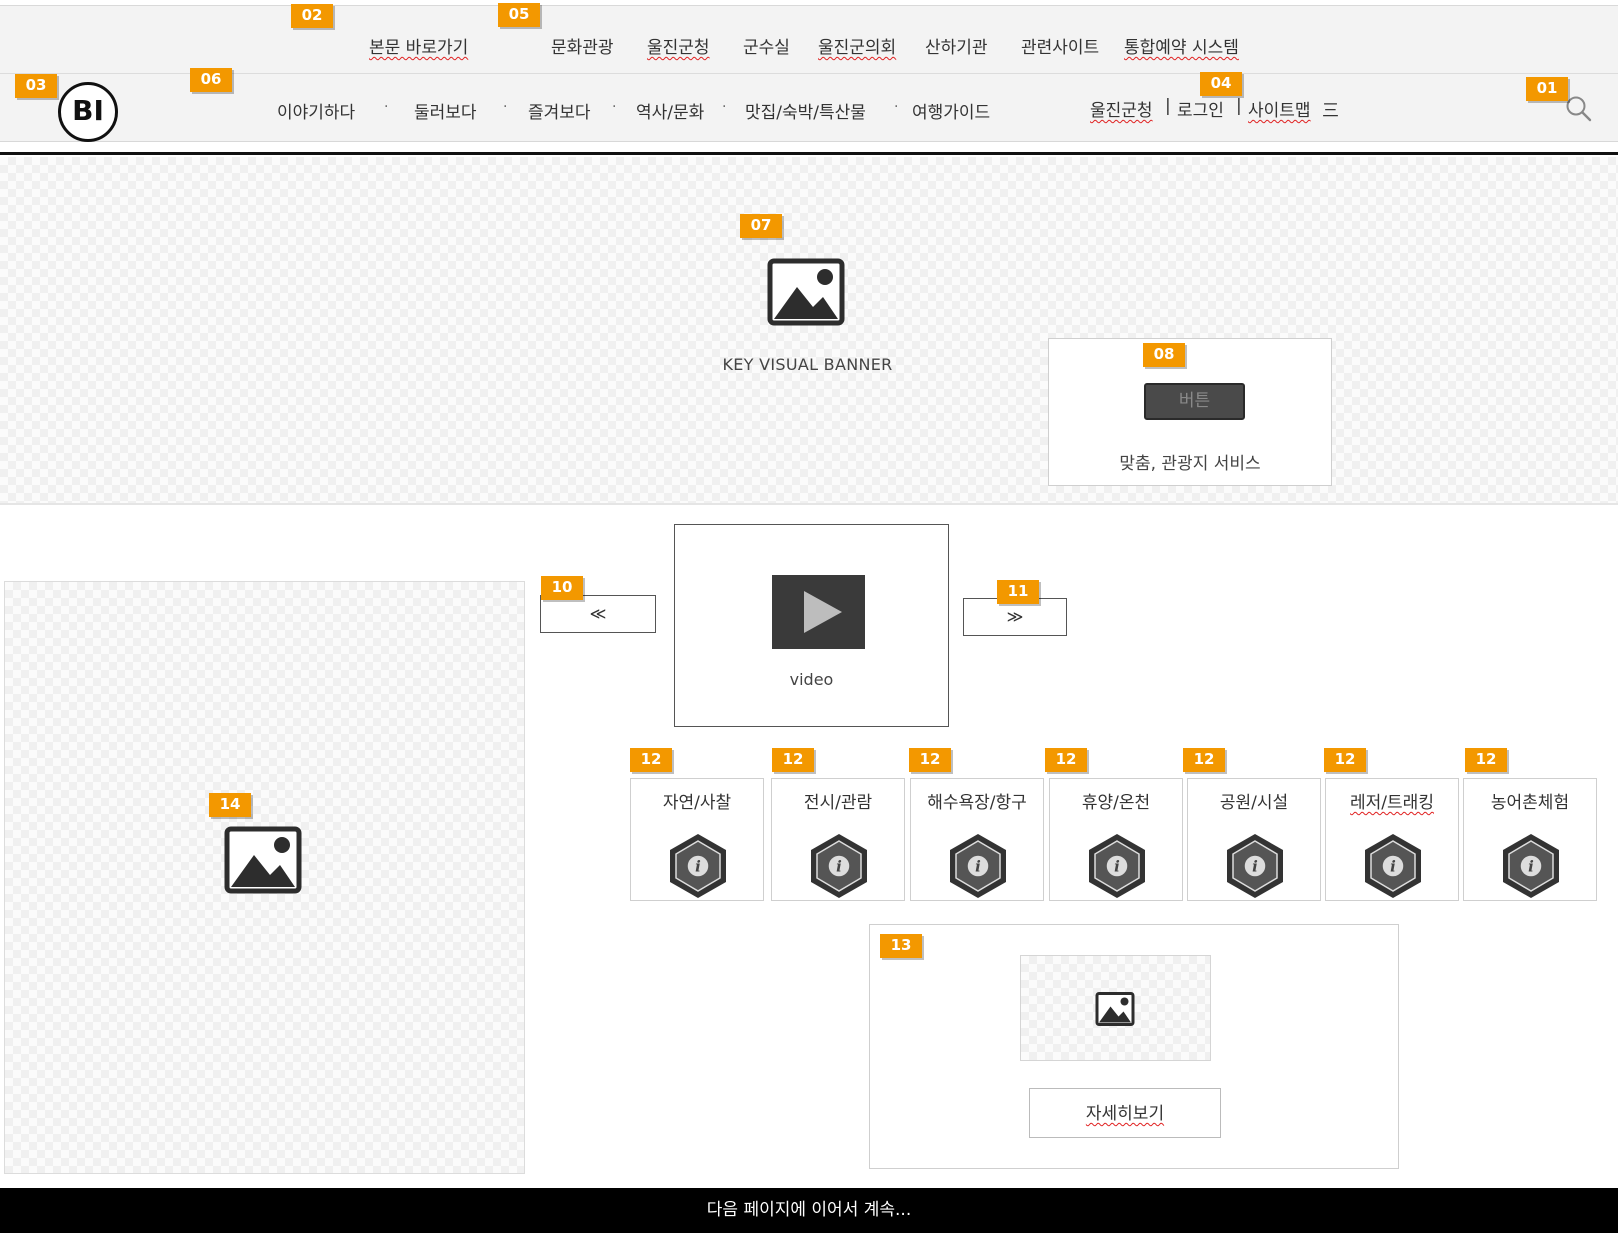  Describe the element at coordinates (761, 226) in the screenshot. I see `annotation-badge: 07` at that location.